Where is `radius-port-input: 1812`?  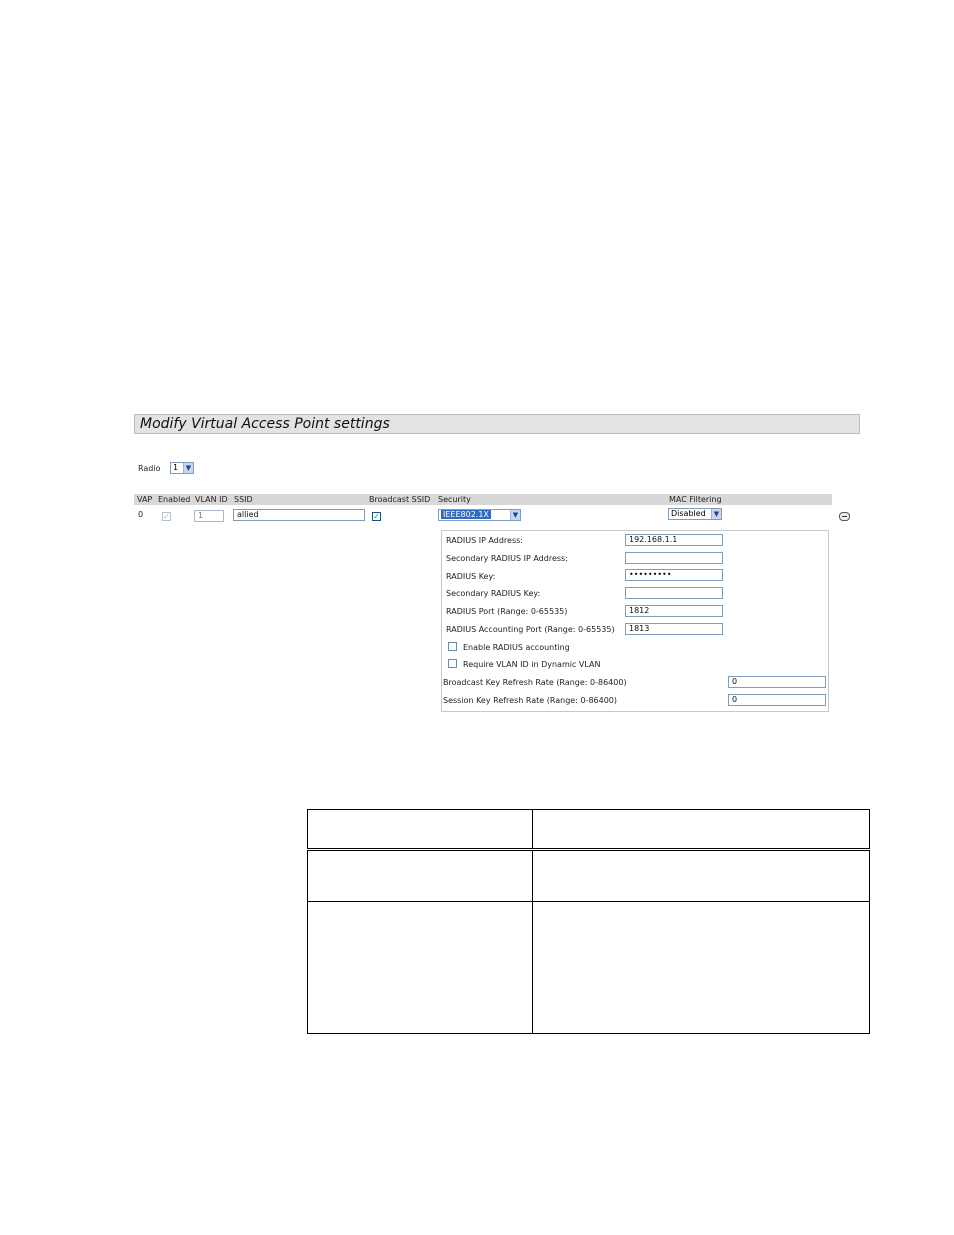 radius-port-input: 1812 is located at coordinates (674, 611).